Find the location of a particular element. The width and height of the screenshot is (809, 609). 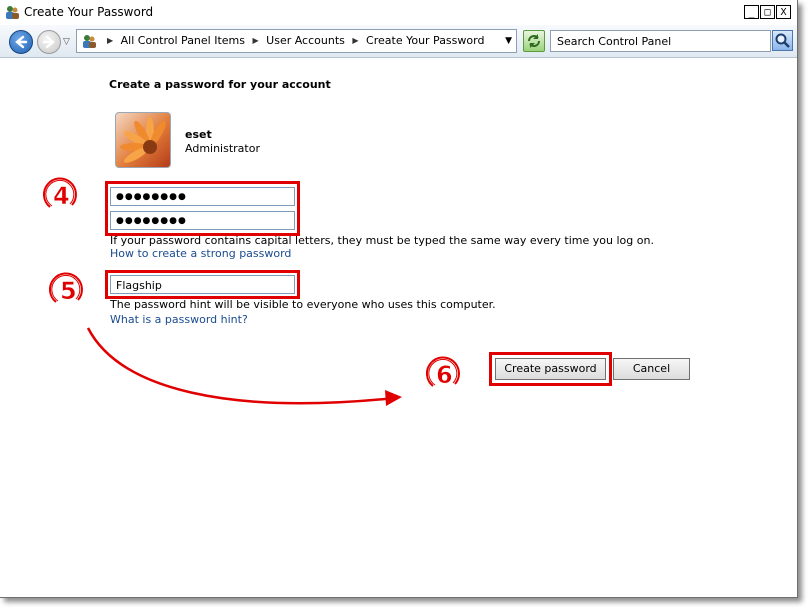

breadcrumb-create-your-password: Create Your Password is located at coordinates (425, 40).